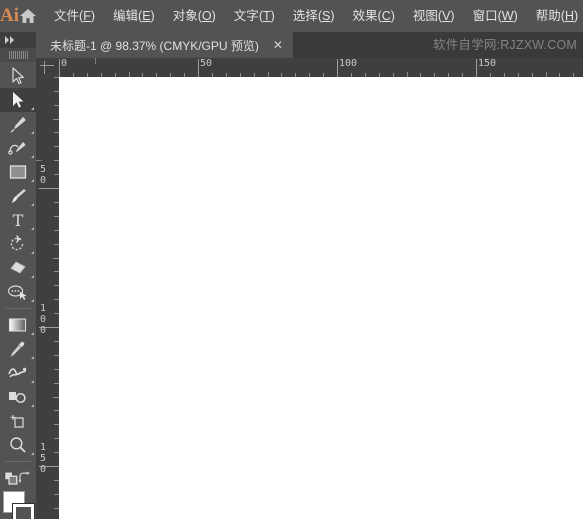 This screenshot has width=583, height=519. I want to click on tool-gradient, so click(18, 325).